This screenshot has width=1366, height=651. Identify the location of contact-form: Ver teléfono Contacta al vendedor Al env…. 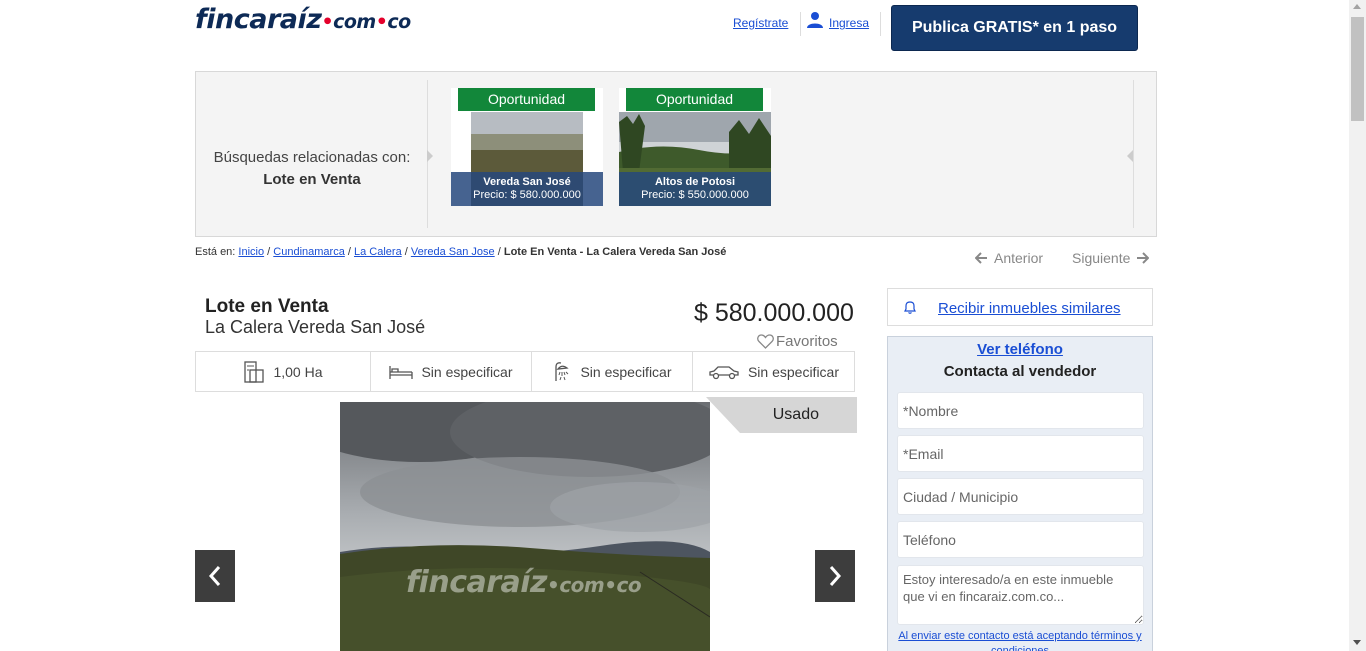
(1020, 493).